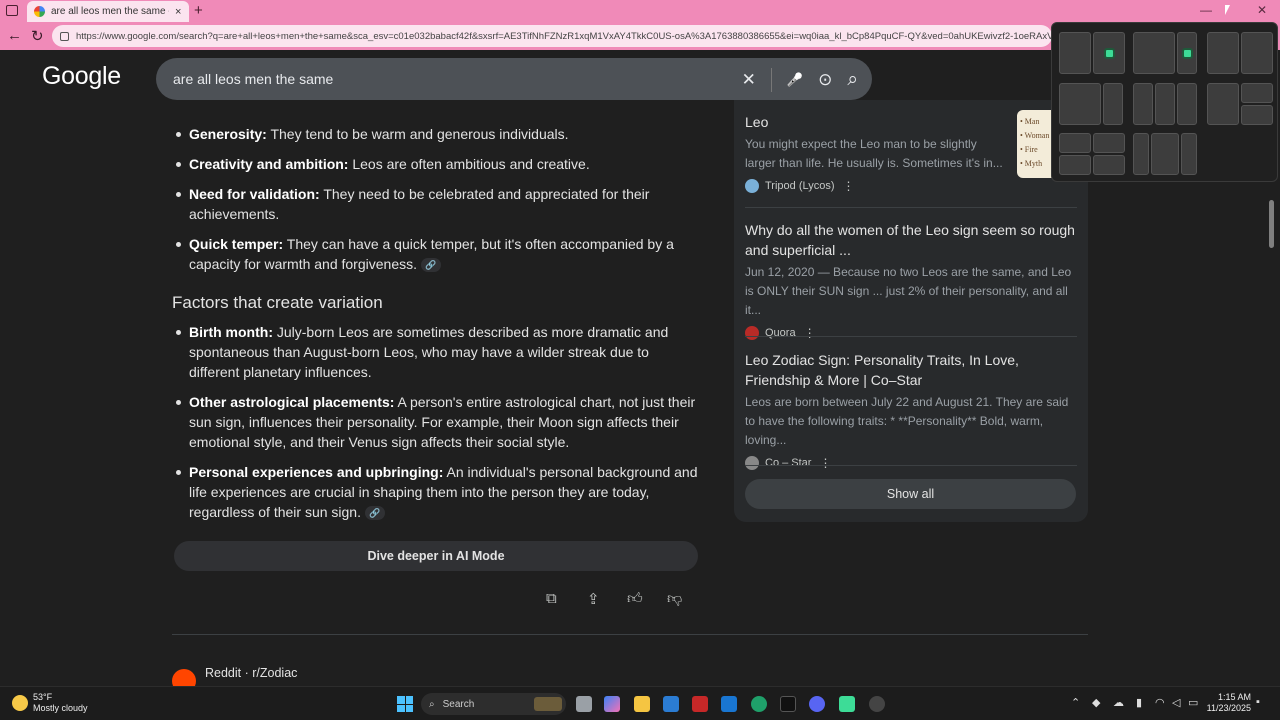 The height and width of the screenshot is (720, 1280). Describe the element at coordinates (43, 697) in the screenshot. I see `temperature: 53°F` at that location.